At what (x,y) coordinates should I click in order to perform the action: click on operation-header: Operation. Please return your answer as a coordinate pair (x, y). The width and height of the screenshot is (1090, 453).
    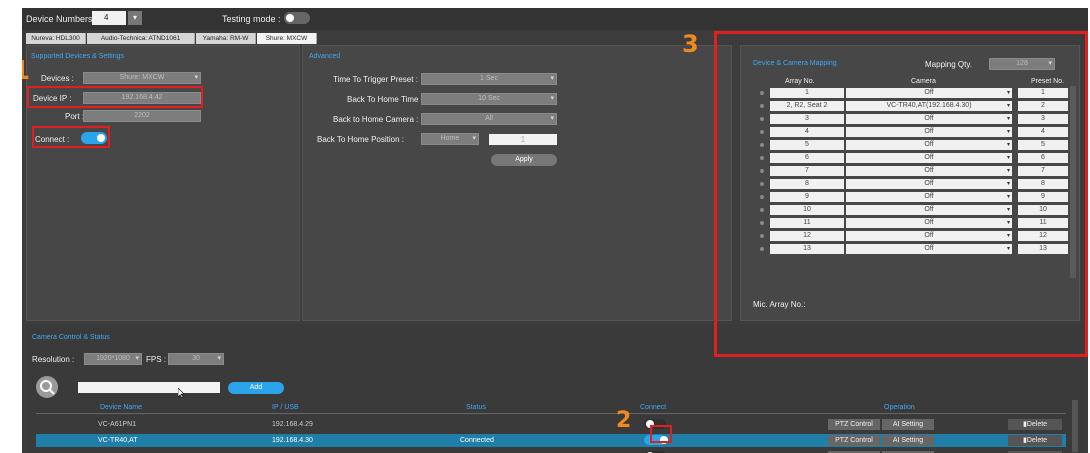
    Looking at the image, I should click on (899, 407).